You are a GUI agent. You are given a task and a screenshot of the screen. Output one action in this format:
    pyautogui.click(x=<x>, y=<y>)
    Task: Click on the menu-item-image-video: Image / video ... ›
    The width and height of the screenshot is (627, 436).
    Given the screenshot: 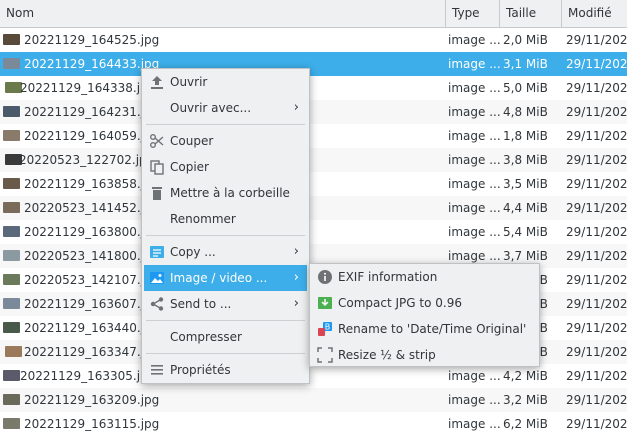 What is the action you would take?
    pyautogui.click(x=225, y=278)
    